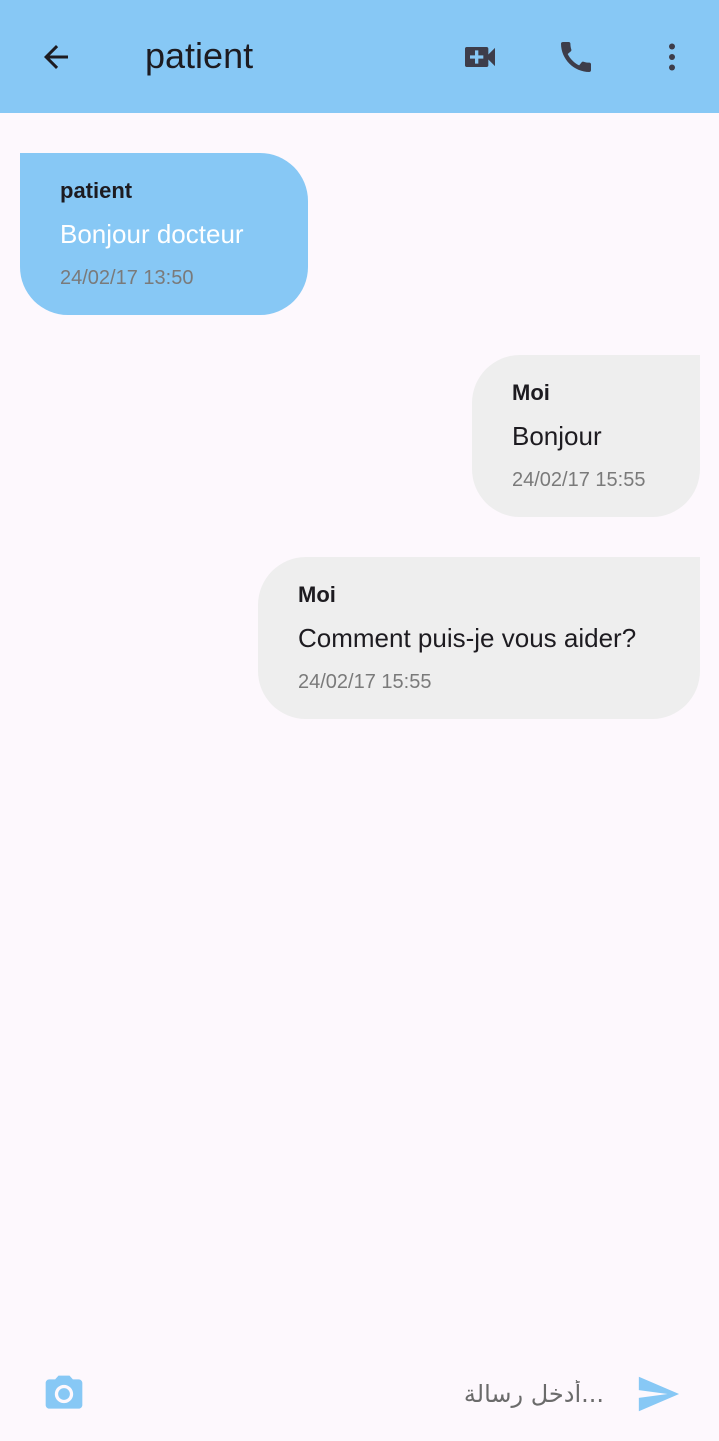 The height and width of the screenshot is (1441, 719). What do you see at coordinates (199, 55) in the screenshot?
I see `page-title: patient` at bounding box center [199, 55].